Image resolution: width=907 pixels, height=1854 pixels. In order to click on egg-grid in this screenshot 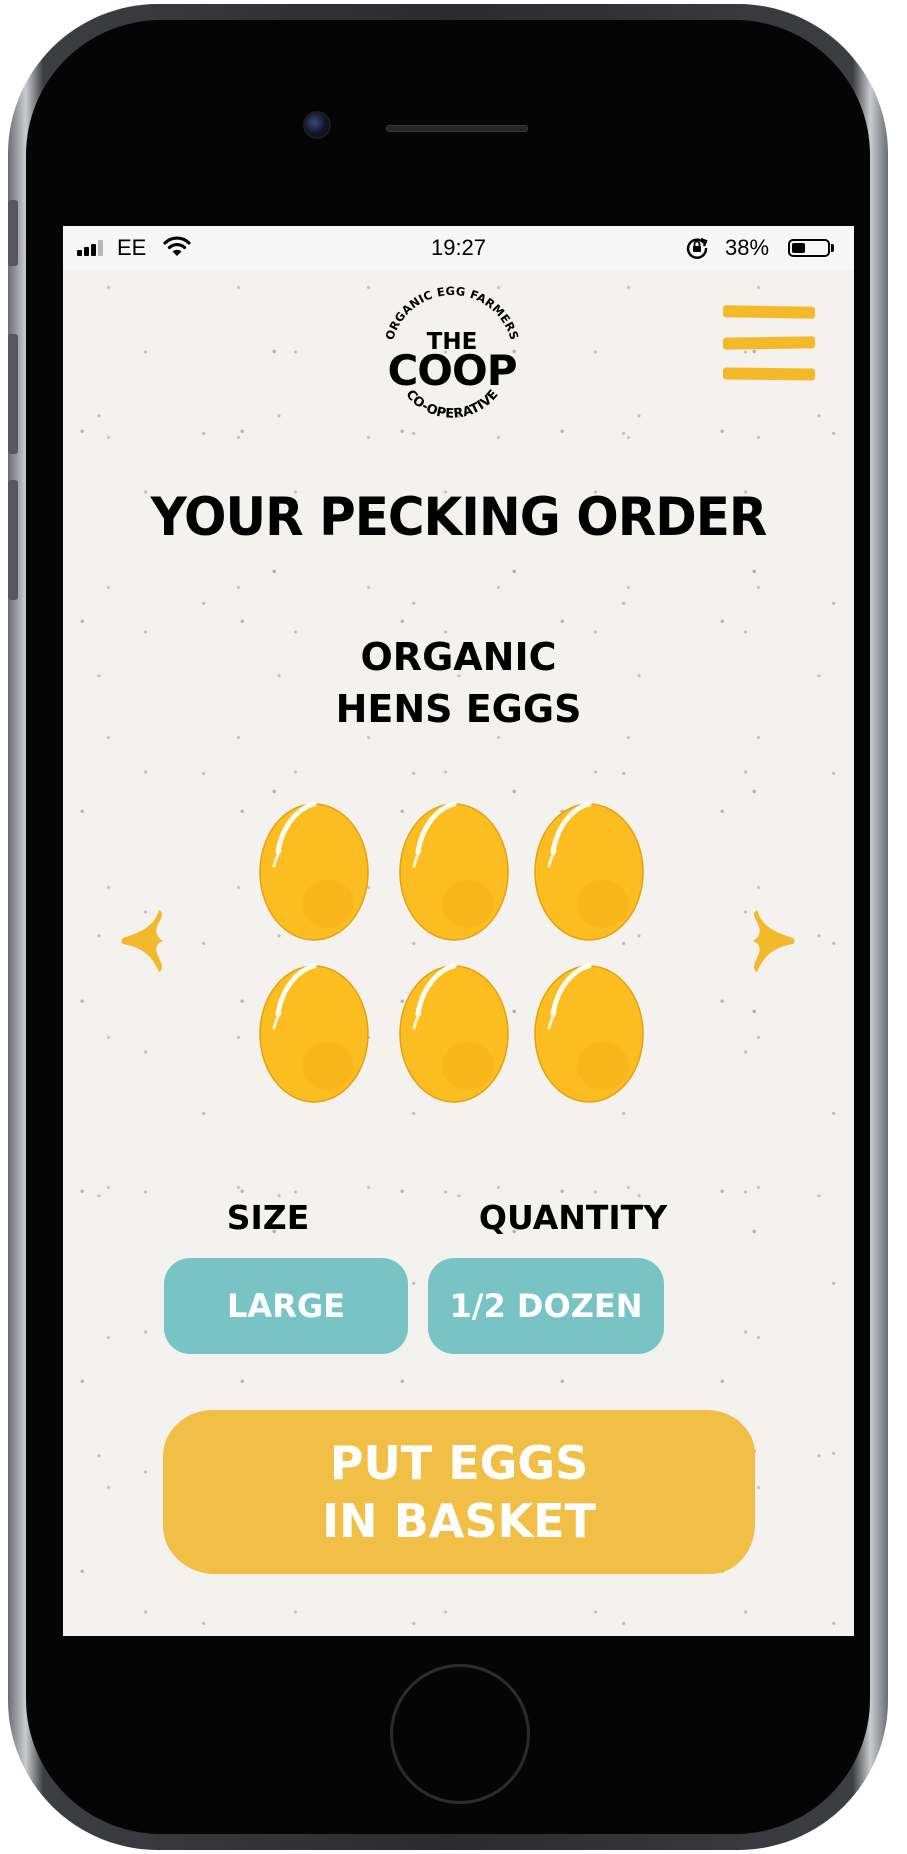, I will do `click(468, 956)`.